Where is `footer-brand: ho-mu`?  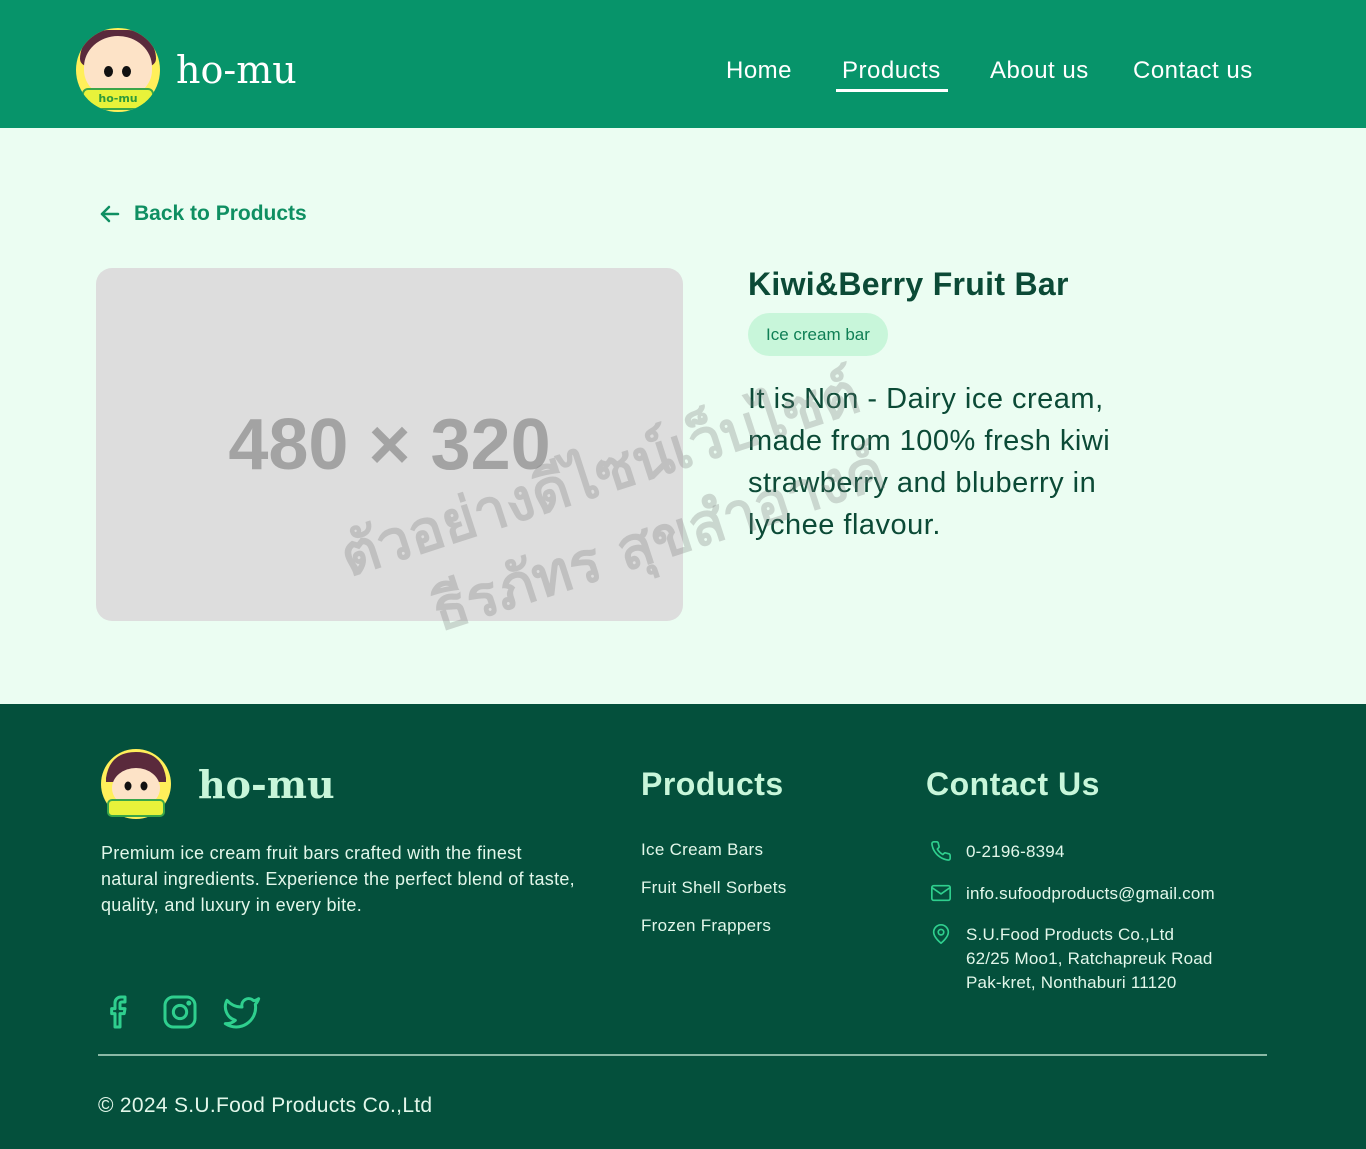 footer-brand: ho-mu is located at coordinates (217, 784).